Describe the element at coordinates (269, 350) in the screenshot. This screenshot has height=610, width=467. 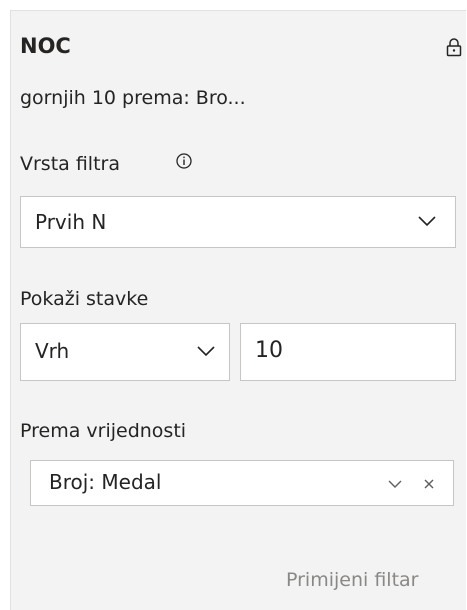
I see `show-items-count-value: 10` at that location.